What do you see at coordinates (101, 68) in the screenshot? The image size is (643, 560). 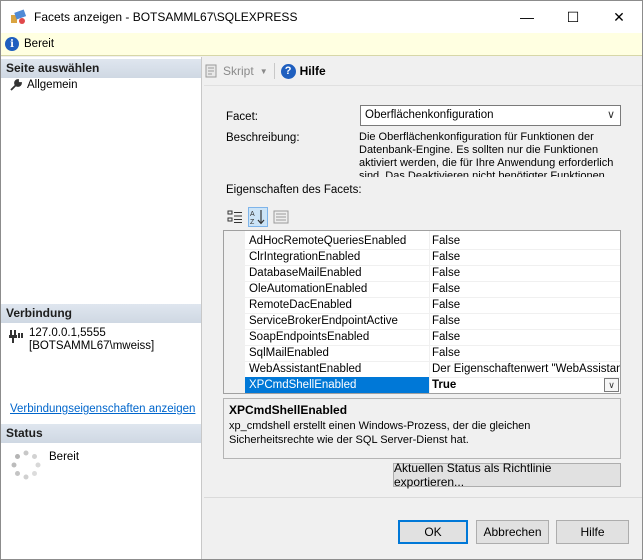 I see `select-page-header: Seite auswählen` at bounding box center [101, 68].